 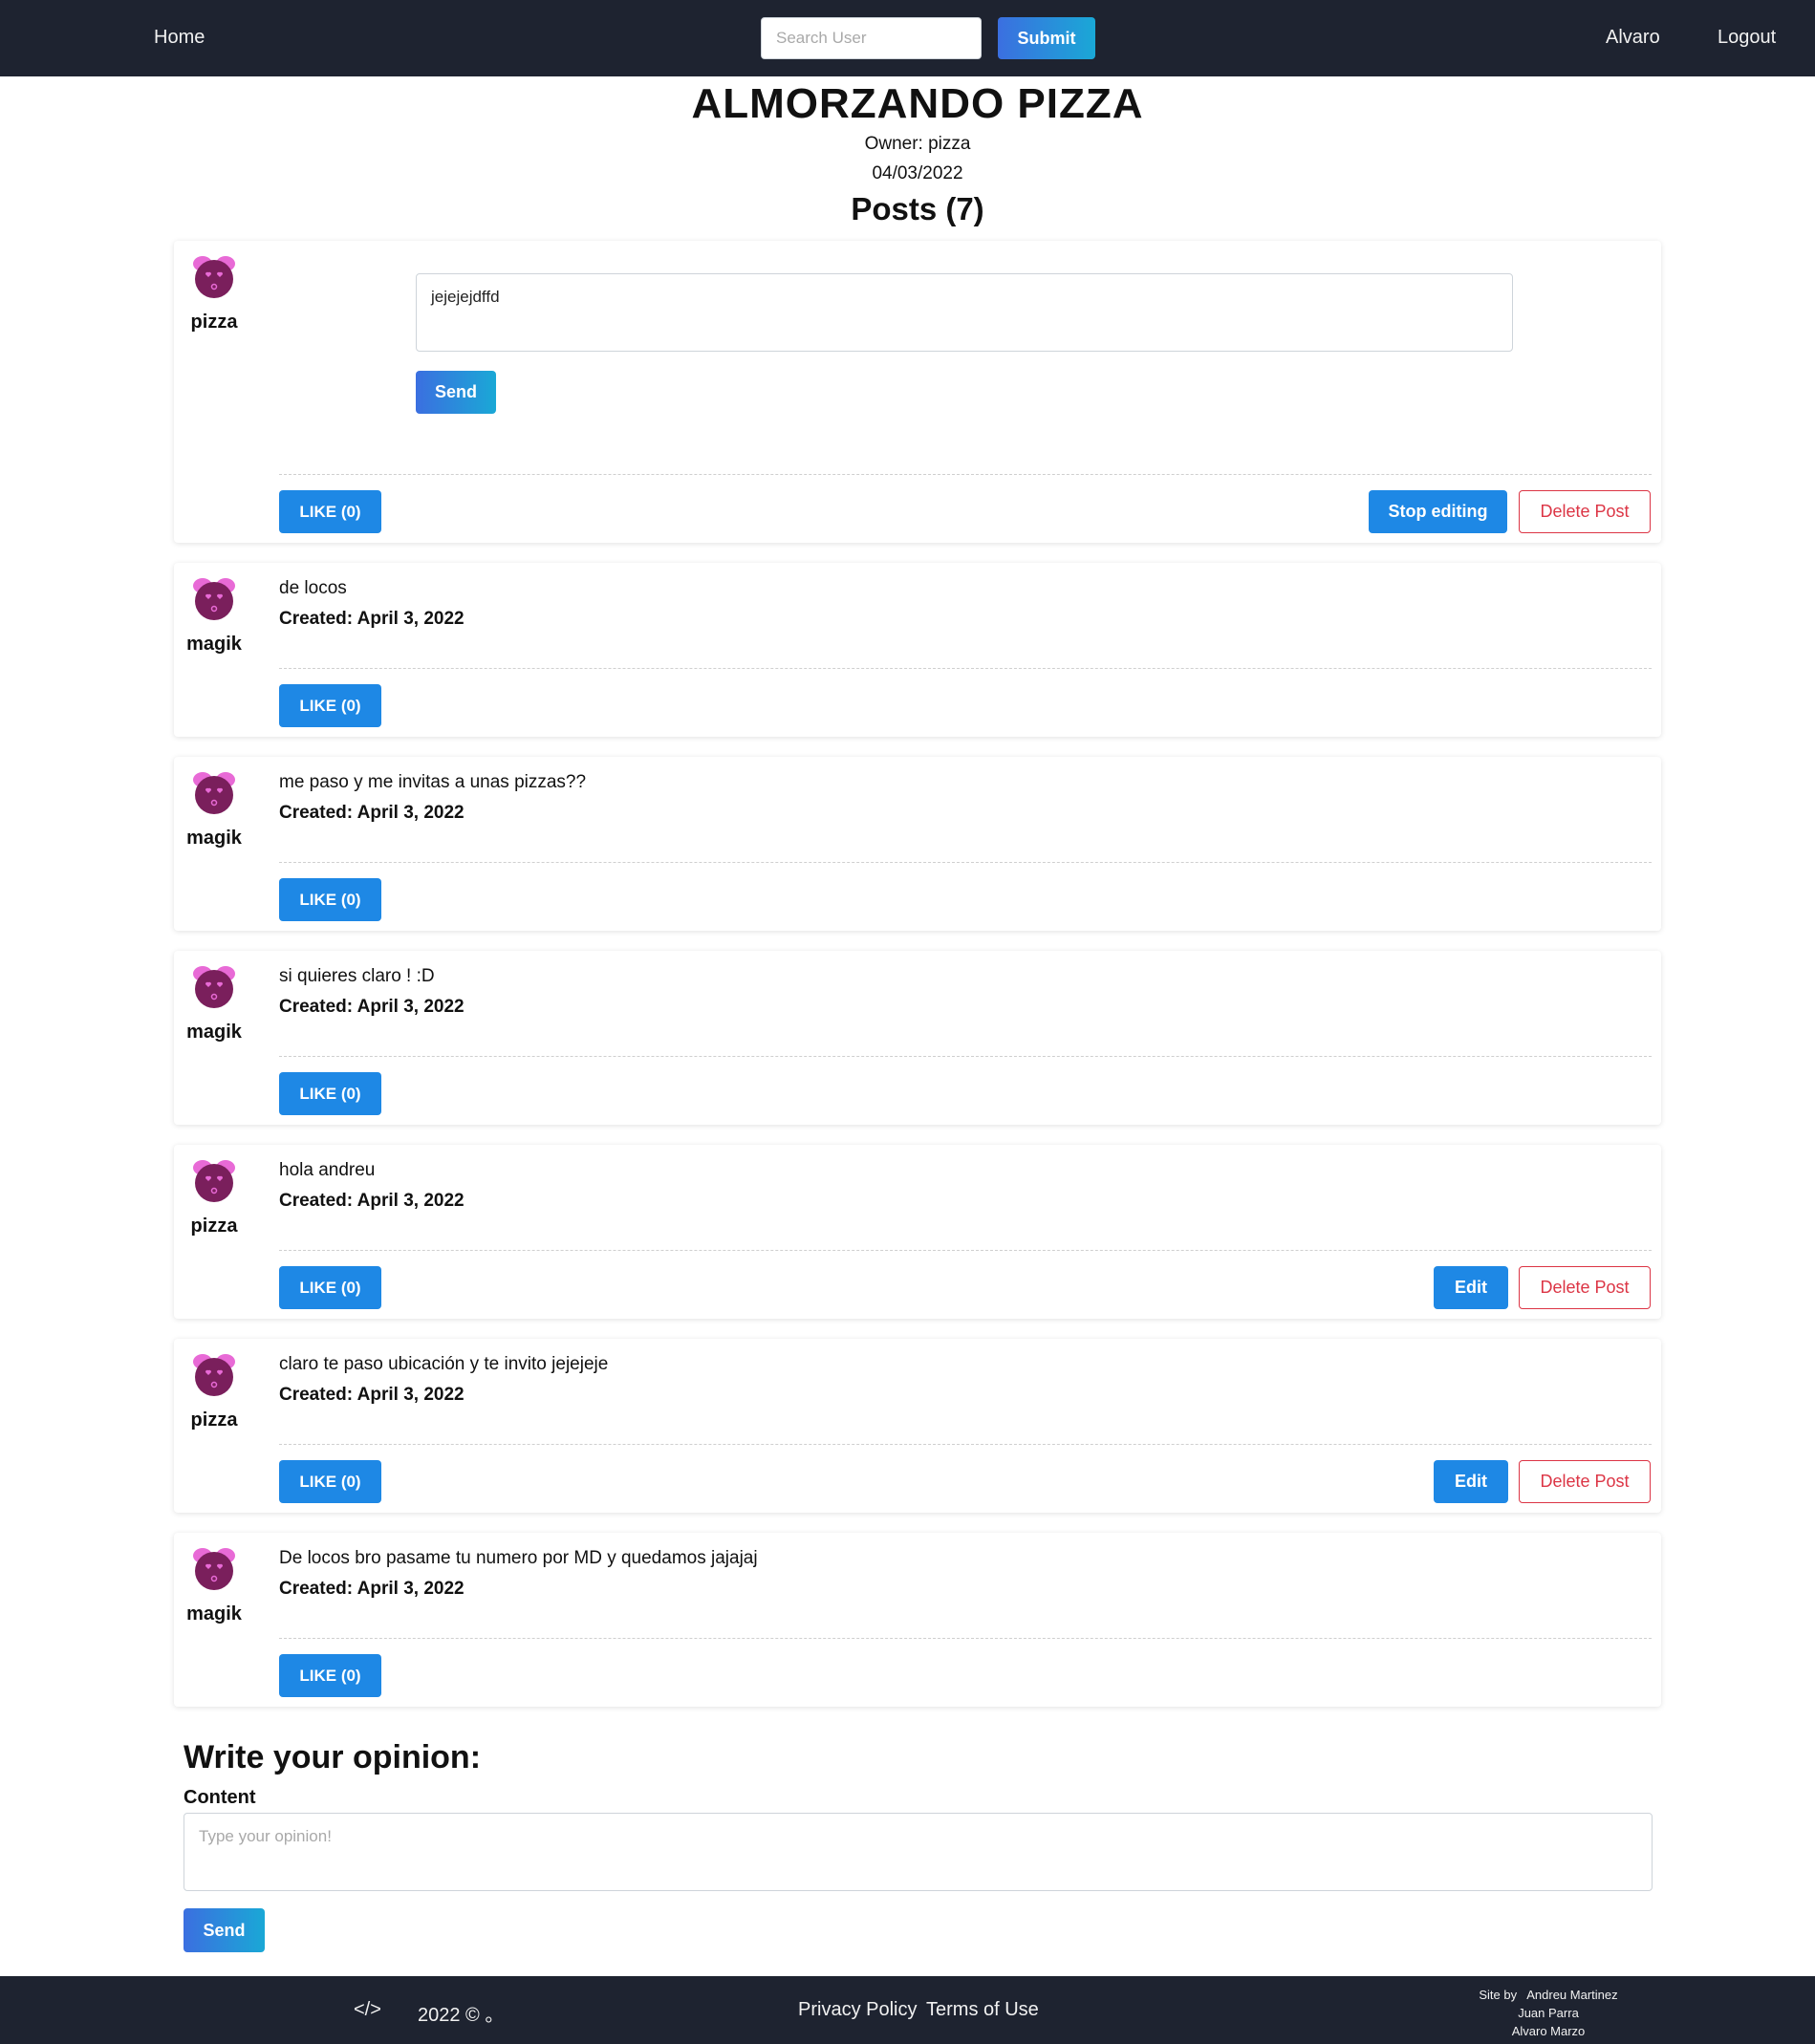 What do you see at coordinates (1548, 1995) in the screenshot?
I see `credits-line: Site by Andreu Martinez` at bounding box center [1548, 1995].